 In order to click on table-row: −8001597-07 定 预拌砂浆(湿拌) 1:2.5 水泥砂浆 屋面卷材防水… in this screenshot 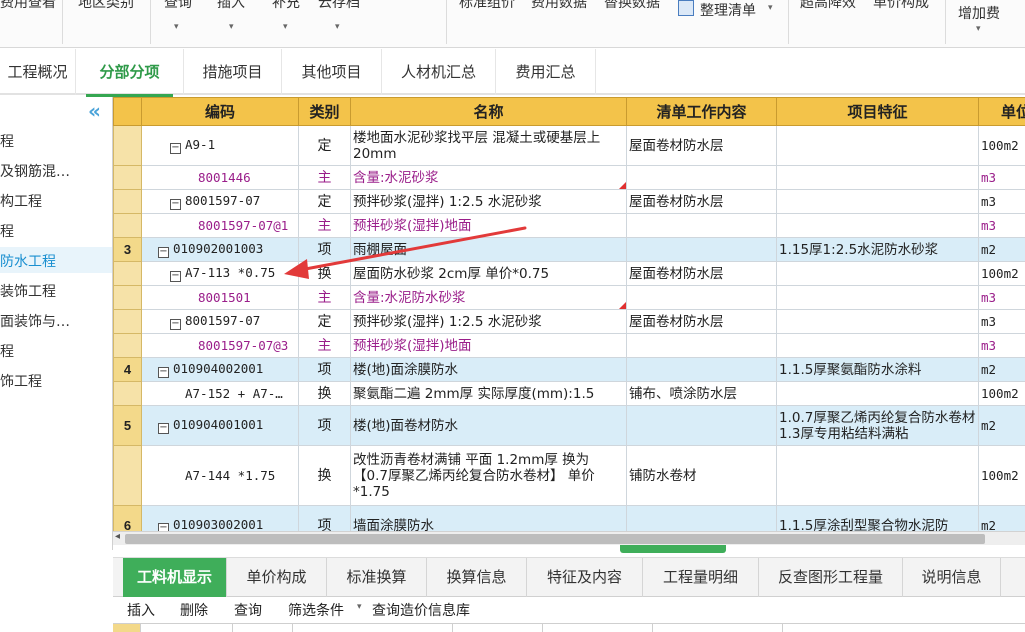, I will do `click(569, 201)`.